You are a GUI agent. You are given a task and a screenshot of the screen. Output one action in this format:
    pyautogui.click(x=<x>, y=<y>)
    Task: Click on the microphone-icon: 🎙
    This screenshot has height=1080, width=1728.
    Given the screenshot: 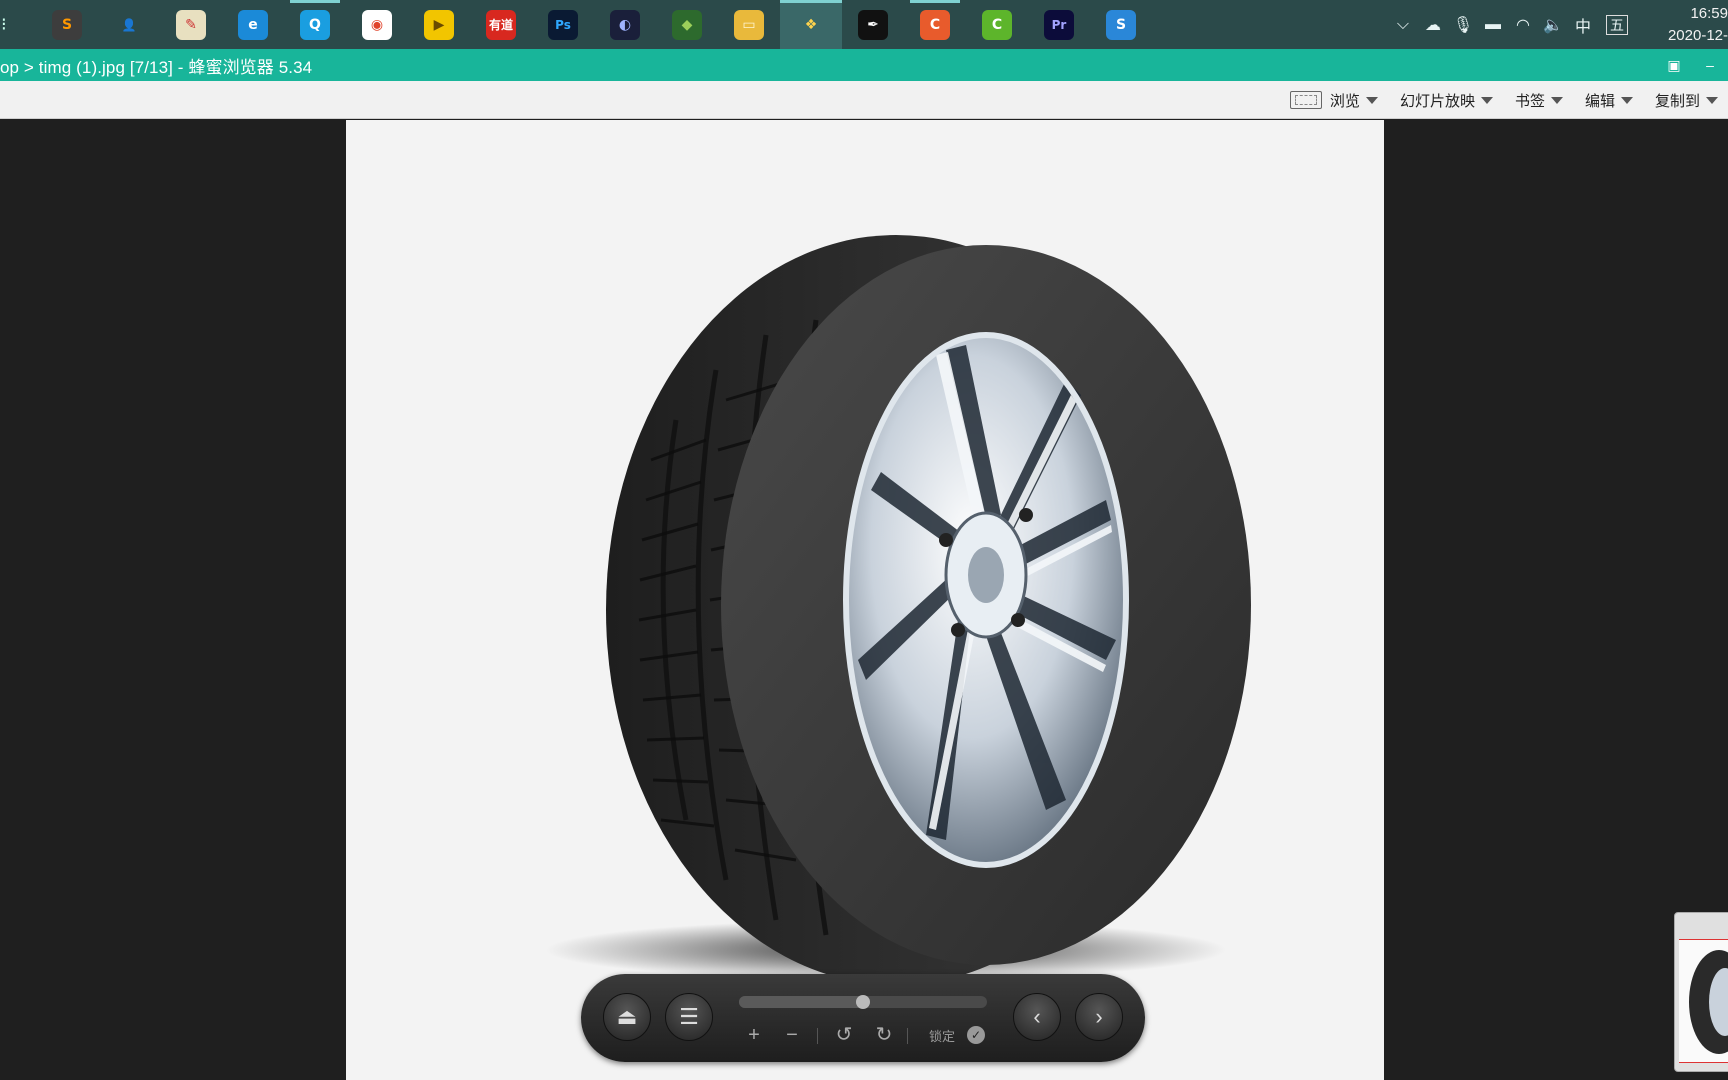 What is the action you would take?
    pyautogui.click(x=1463, y=24)
    